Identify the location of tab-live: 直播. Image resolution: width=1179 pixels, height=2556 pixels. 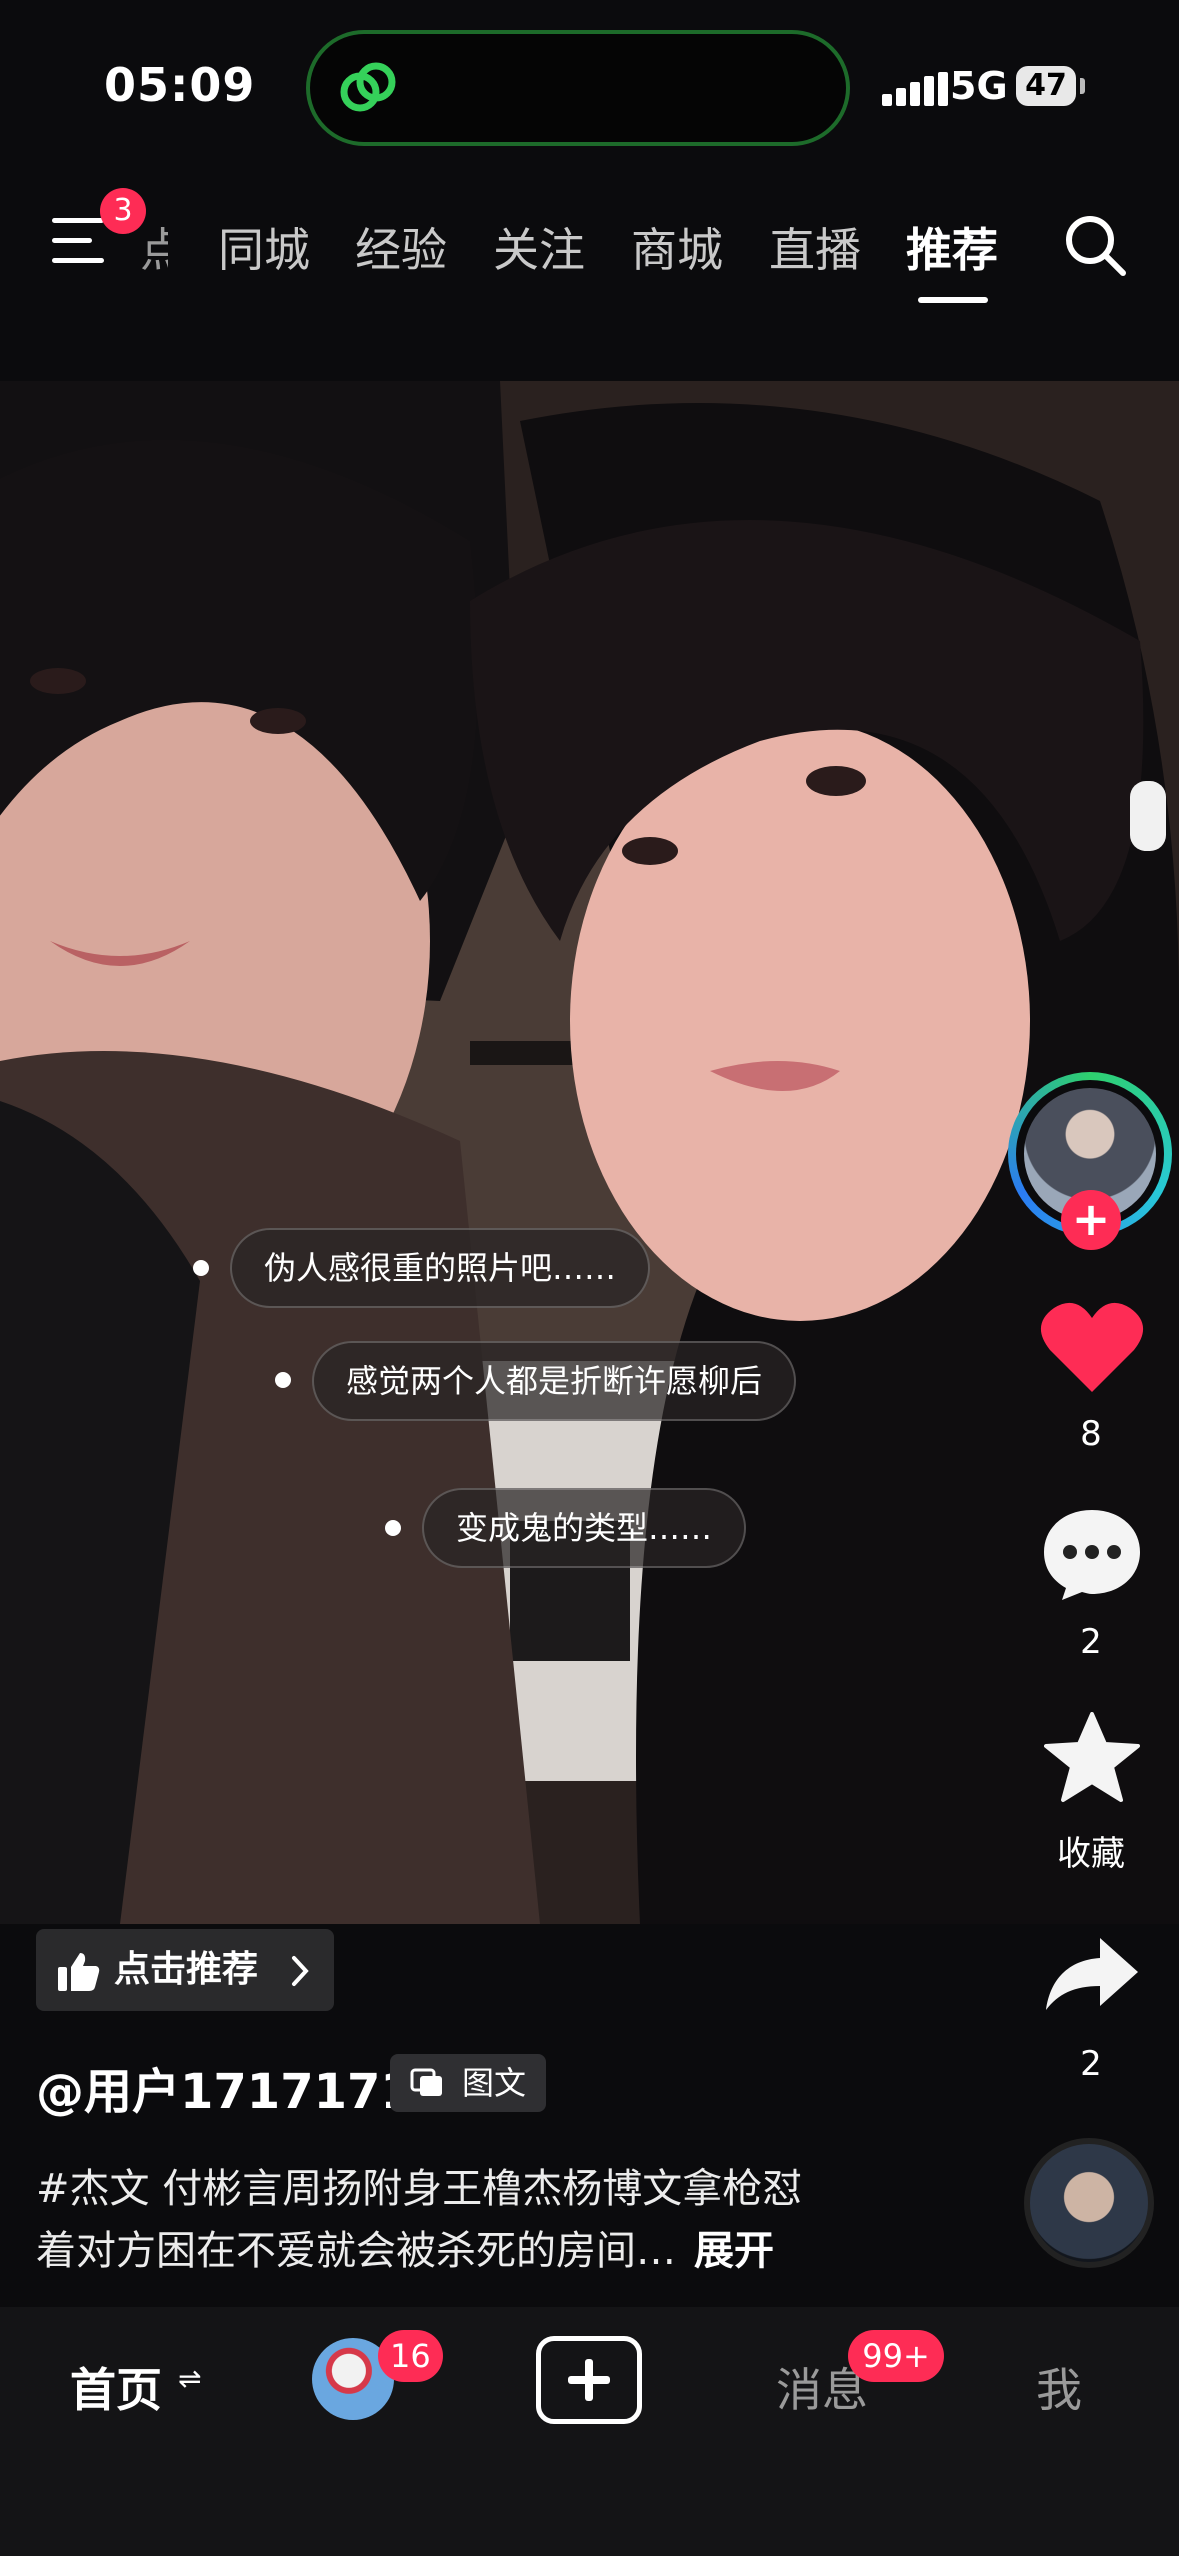
(815, 247).